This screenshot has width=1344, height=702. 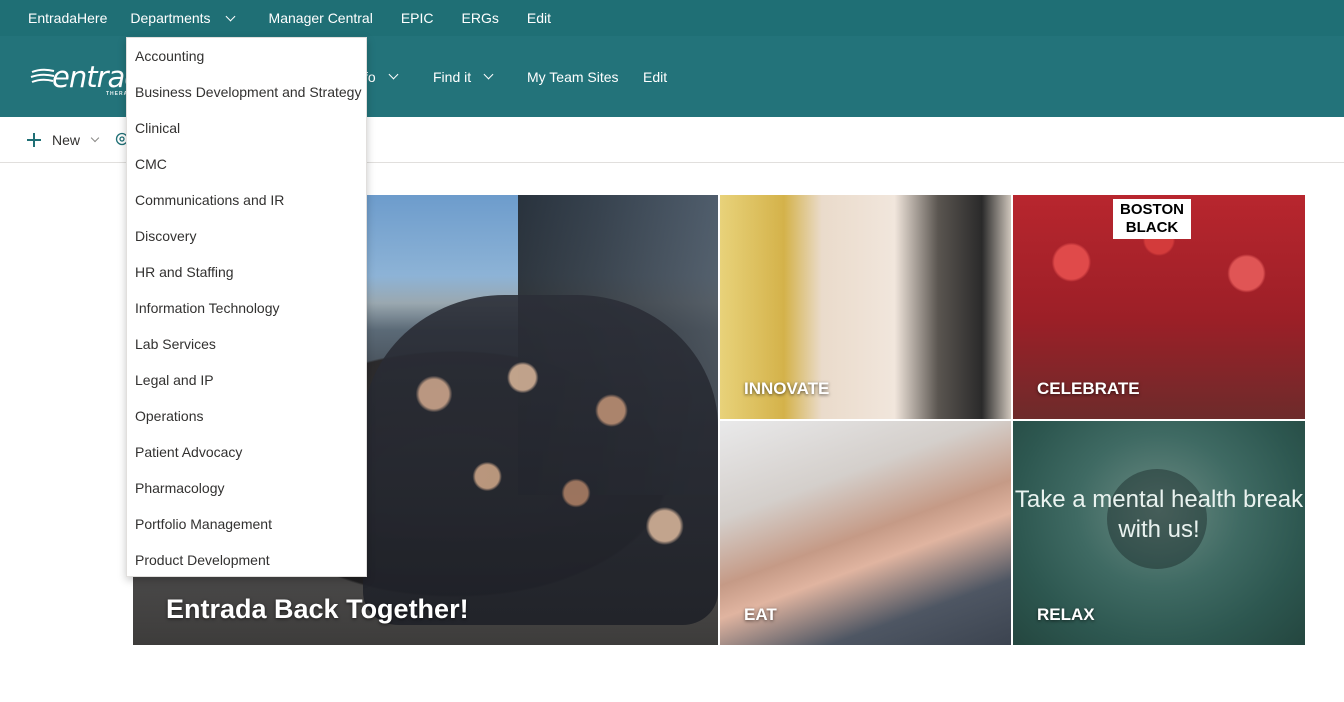 I want to click on menu-item-accounting: Accounting, so click(x=246, y=56).